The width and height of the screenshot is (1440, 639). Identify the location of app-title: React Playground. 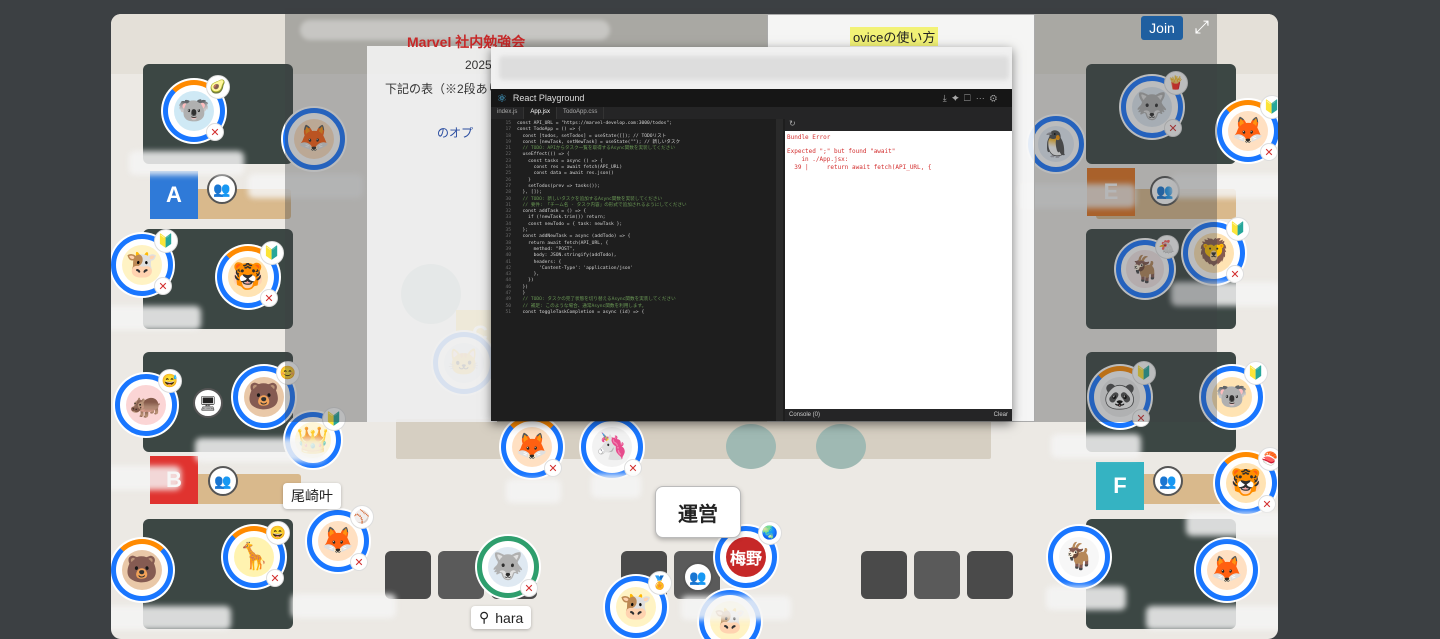
(548, 98).